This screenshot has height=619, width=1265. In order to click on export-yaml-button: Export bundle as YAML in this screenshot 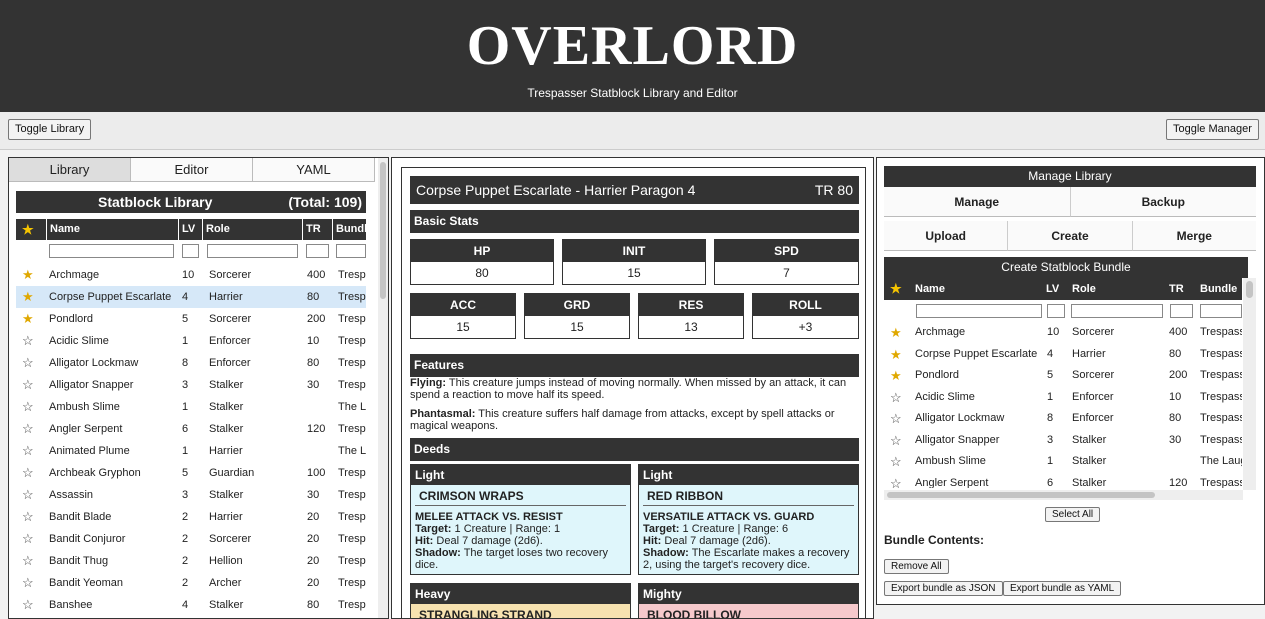, I will do `click(1062, 588)`.